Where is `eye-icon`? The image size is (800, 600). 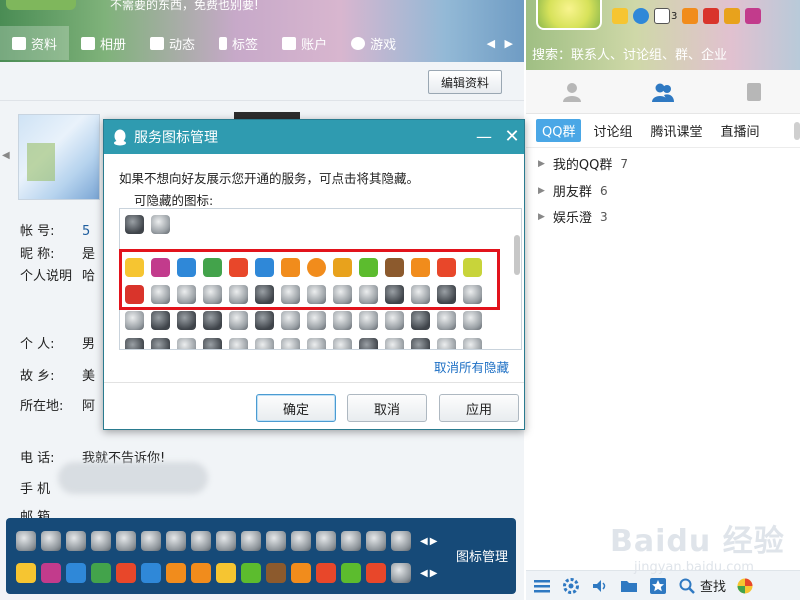 eye-icon is located at coordinates (238, 294).